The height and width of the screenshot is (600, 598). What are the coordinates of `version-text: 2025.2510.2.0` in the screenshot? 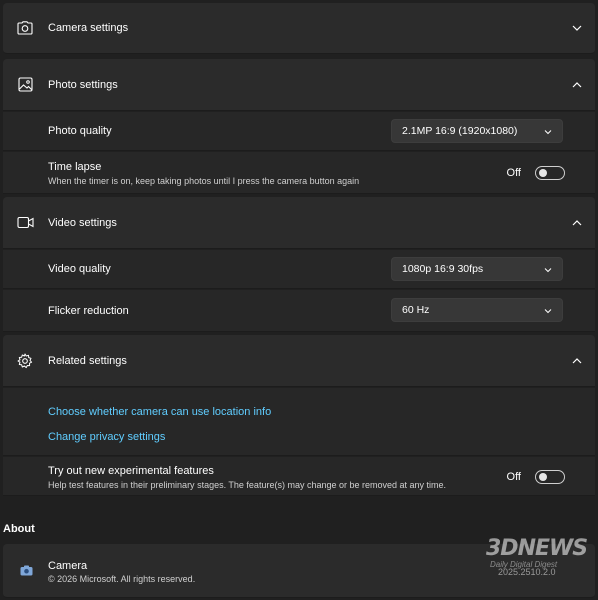 It's located at (527, 572).